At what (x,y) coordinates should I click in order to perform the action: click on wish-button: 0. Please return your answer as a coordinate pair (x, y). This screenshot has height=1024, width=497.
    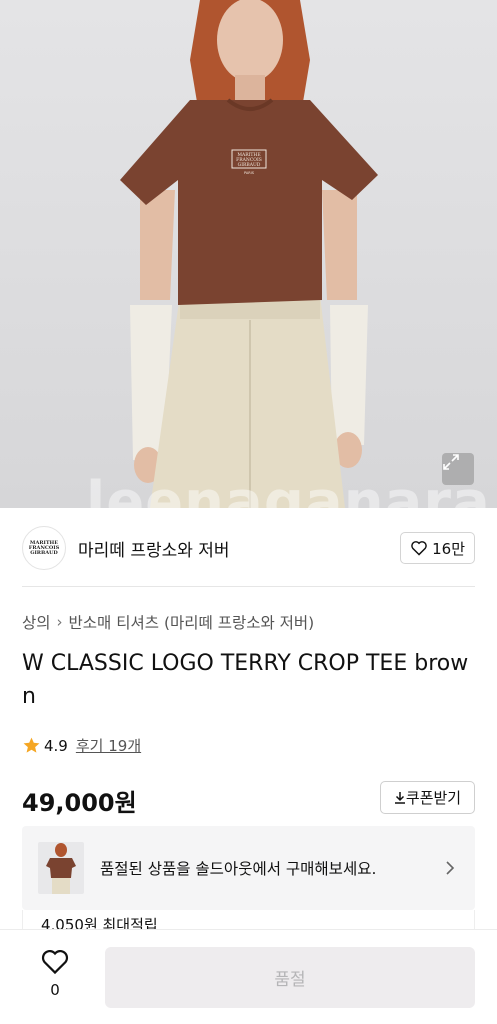
    Looking at the image, I should click on (55, 973).